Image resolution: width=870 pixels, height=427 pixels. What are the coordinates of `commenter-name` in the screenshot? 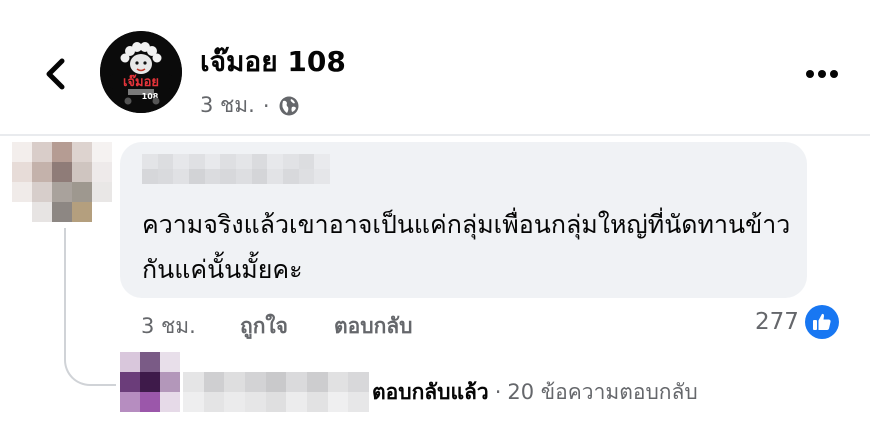 It's located at (236, 169).